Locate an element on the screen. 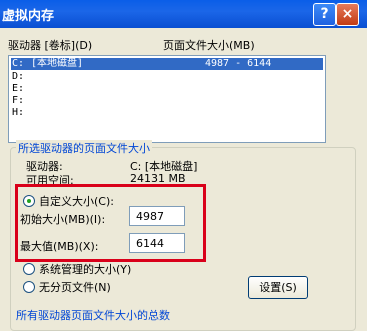 This screenshot has width=367, height=331. pagefile-column-header: 页面文件大小(MB) is located at coordinates (209, 45).